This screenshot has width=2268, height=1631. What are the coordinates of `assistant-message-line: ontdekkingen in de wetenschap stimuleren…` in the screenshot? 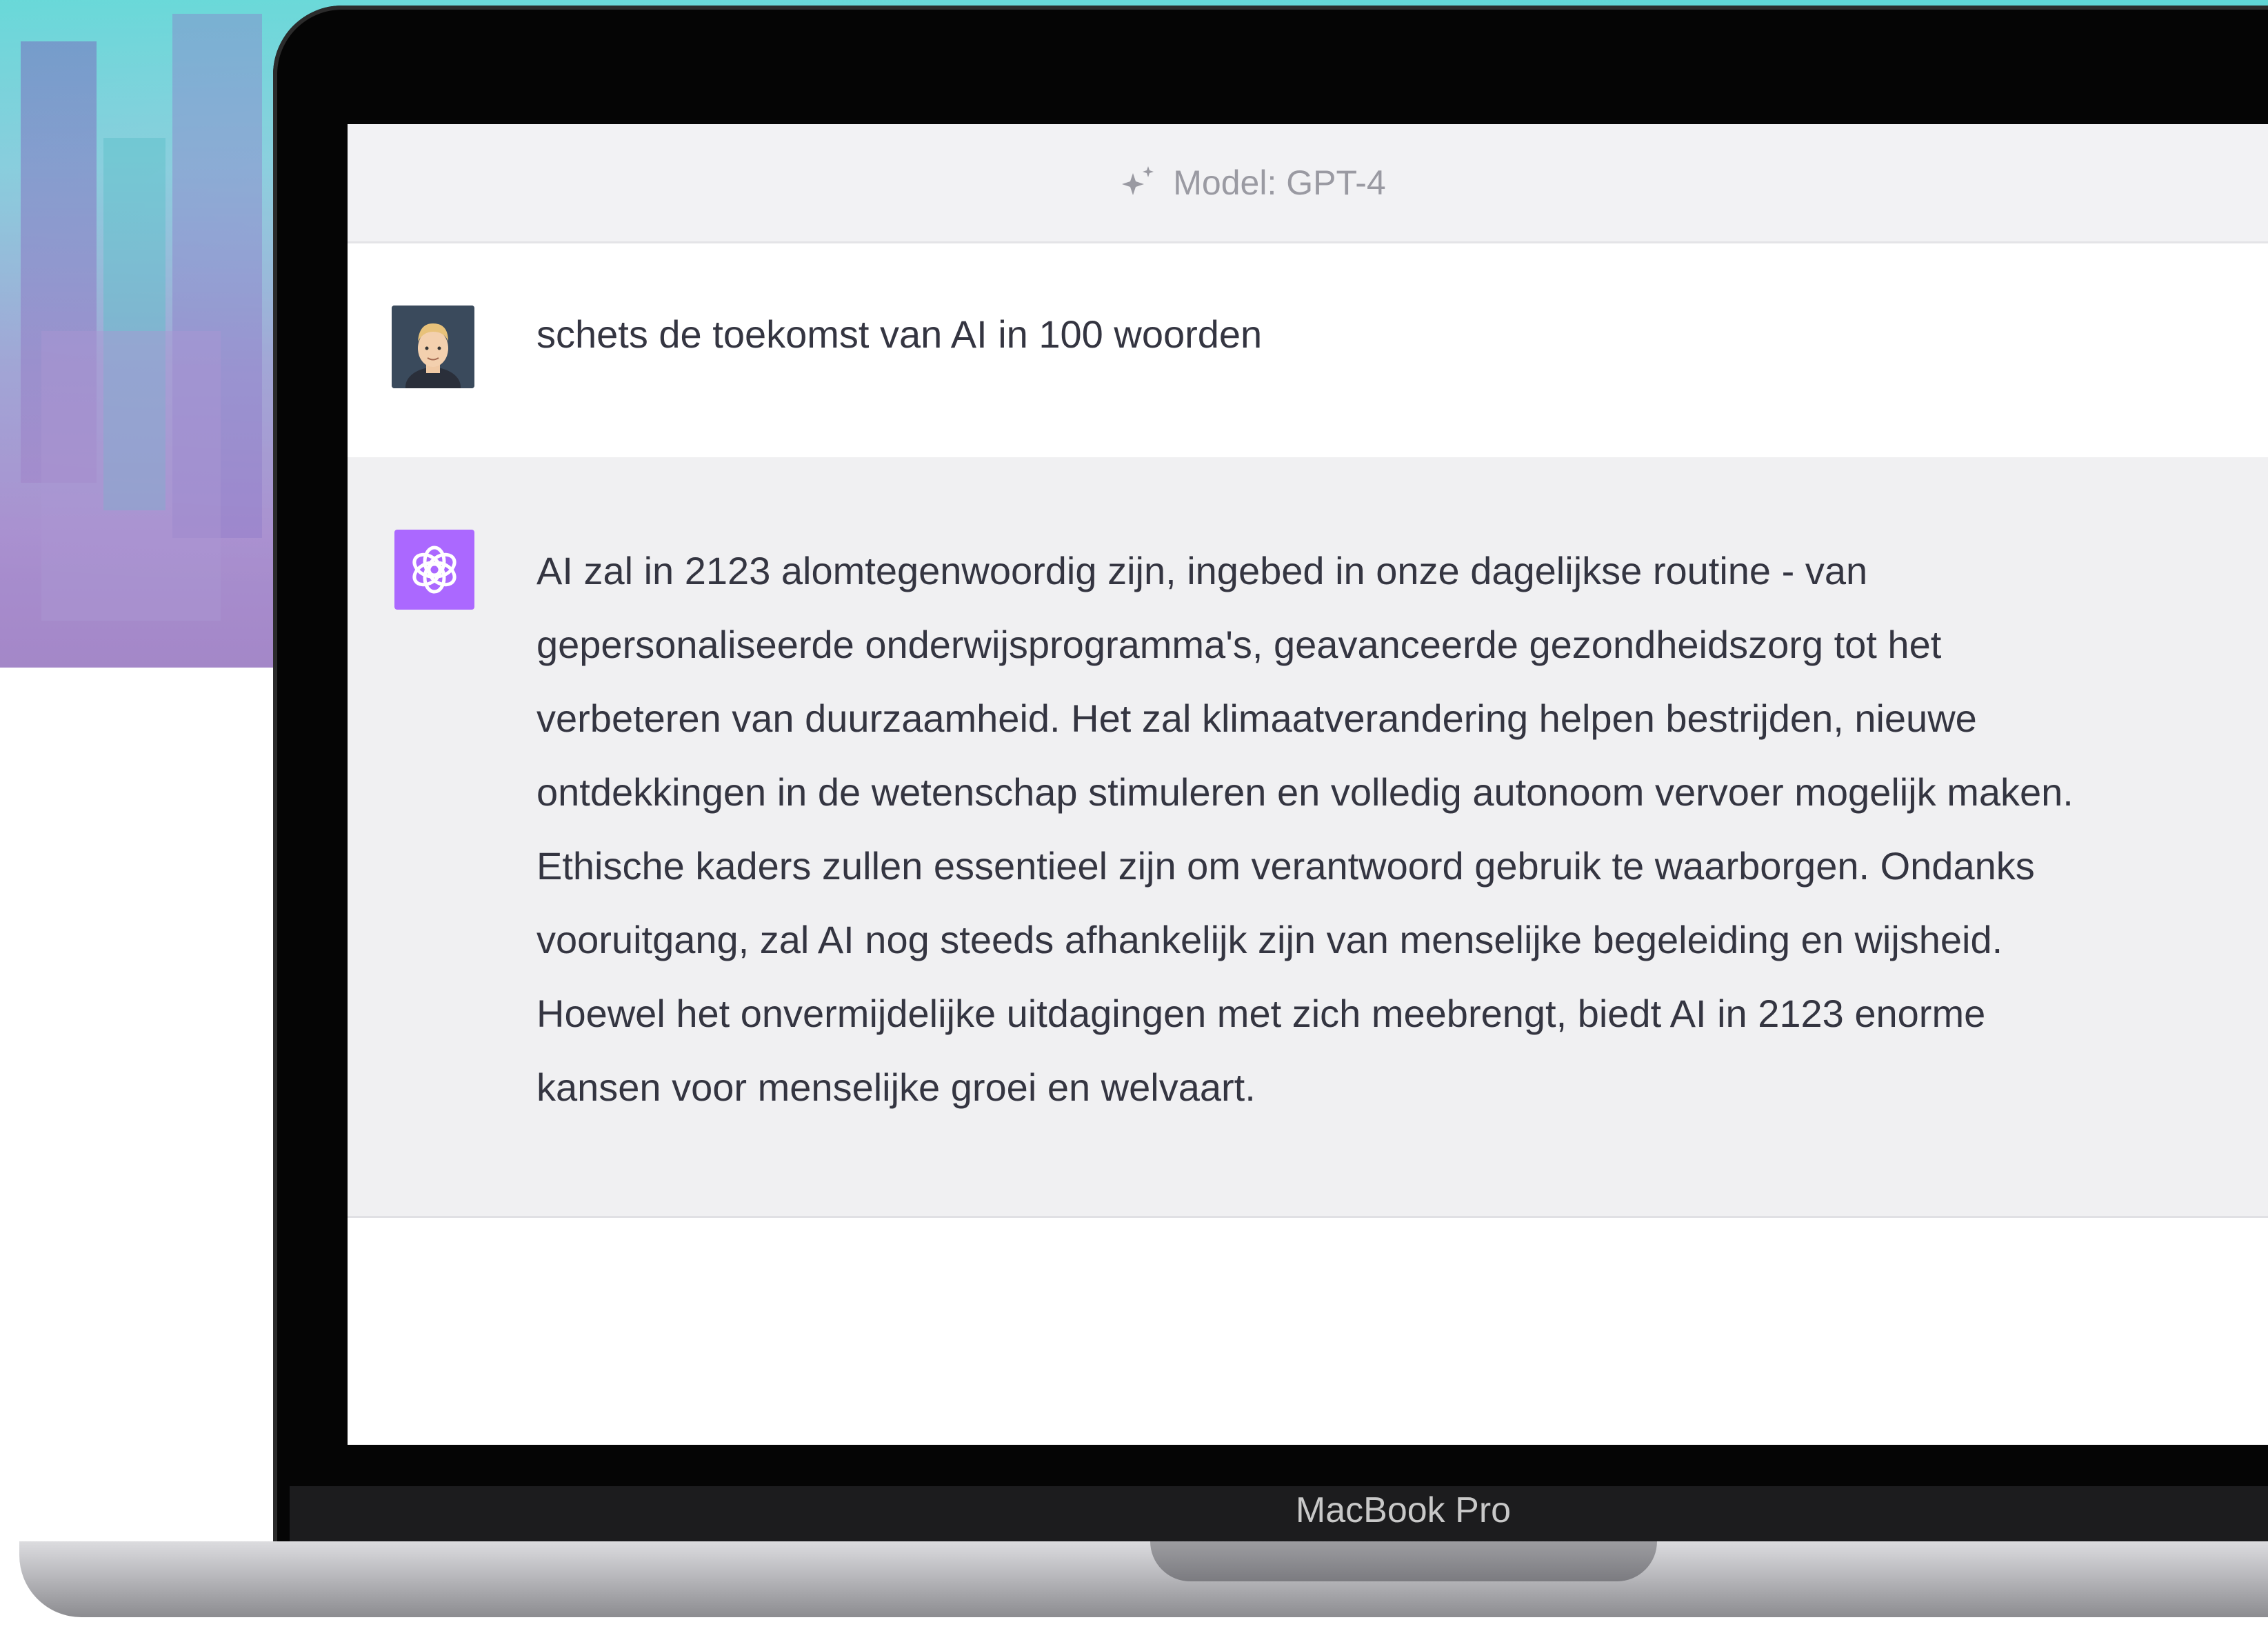 It's located at (1305, 792).